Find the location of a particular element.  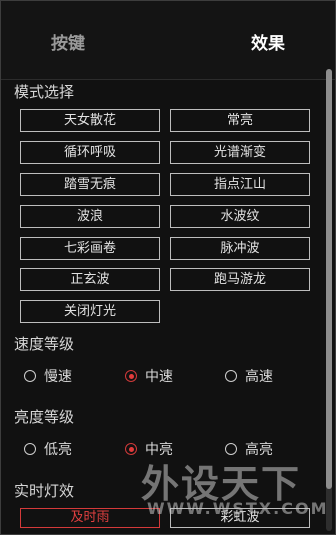

mode-button-9: 七彩画卷 is located at coordinates (90, 248).